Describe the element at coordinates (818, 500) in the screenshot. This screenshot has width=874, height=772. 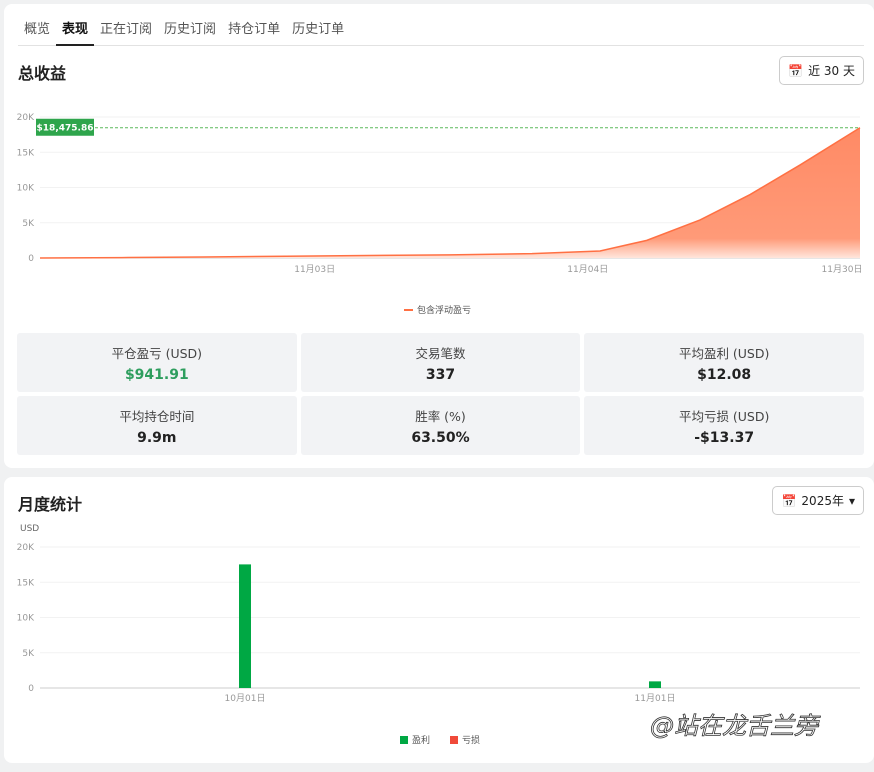
I see `year-select: 📅 2025年 ▾` at that location.